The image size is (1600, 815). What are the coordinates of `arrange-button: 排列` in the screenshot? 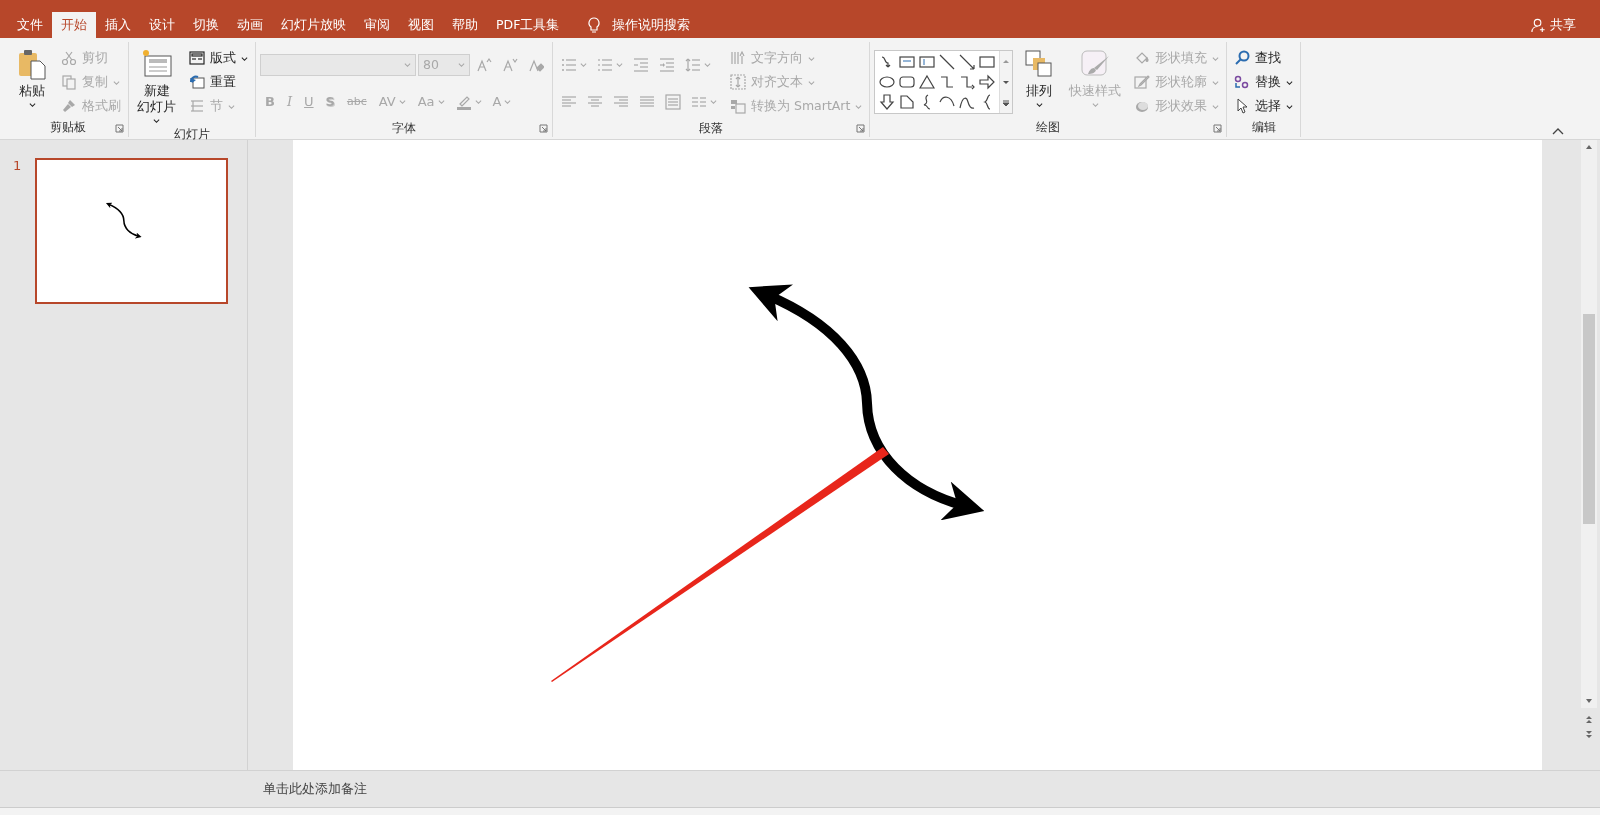 It's located at (1039, 82).